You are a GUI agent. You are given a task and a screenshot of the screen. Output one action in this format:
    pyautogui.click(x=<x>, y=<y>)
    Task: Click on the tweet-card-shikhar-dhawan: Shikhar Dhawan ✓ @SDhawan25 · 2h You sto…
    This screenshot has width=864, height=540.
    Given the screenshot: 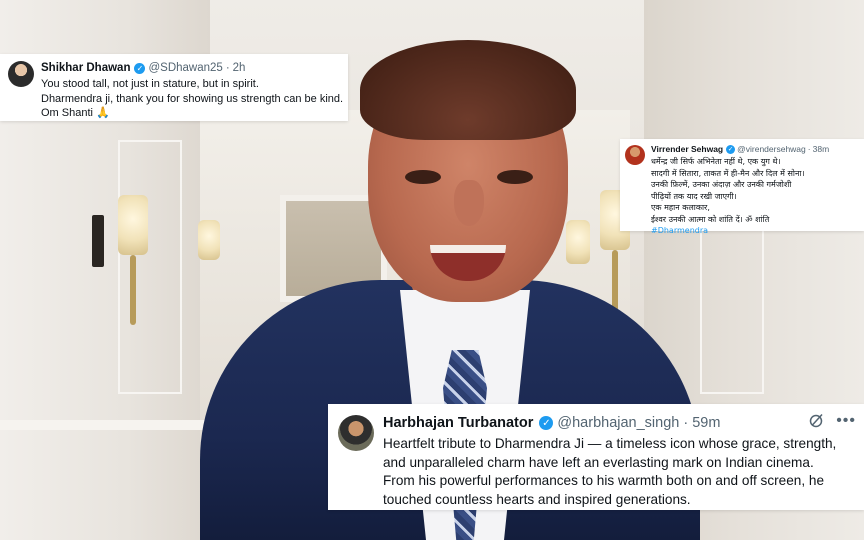 What is the action you would take?
    pyautogui.click(x=174, y=87)
    